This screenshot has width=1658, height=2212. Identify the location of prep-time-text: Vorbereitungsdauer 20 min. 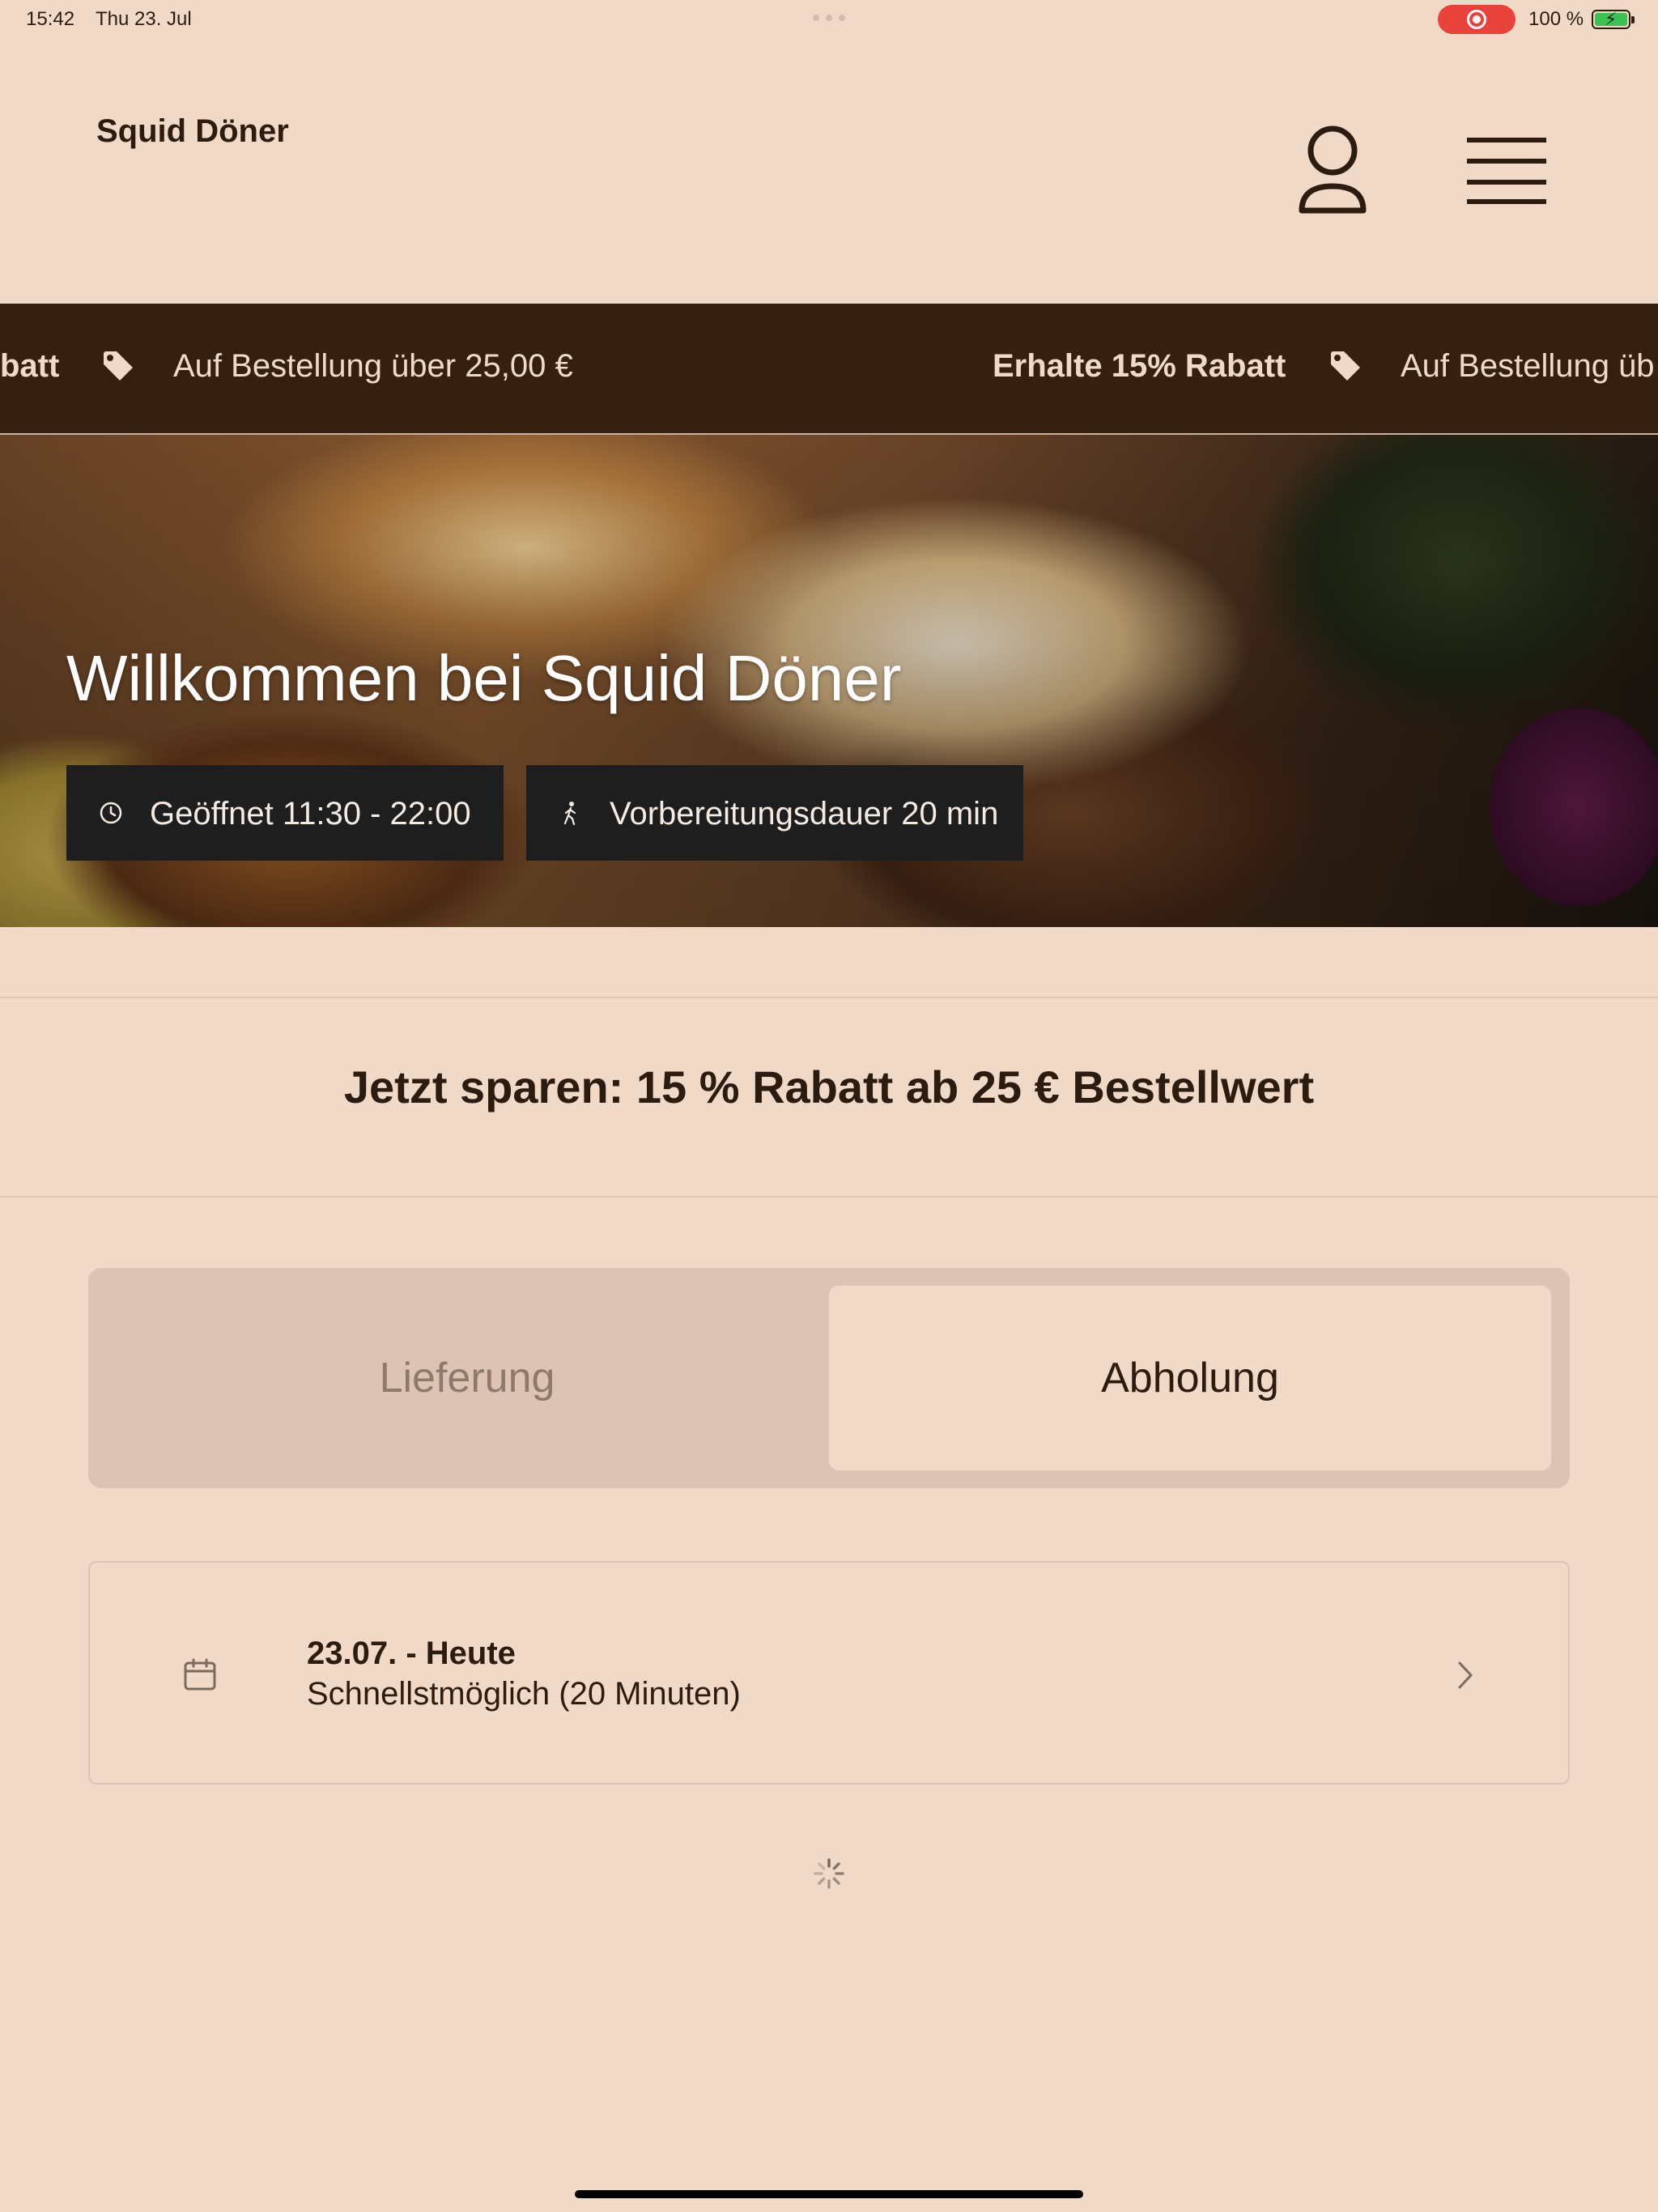
(804, 814).